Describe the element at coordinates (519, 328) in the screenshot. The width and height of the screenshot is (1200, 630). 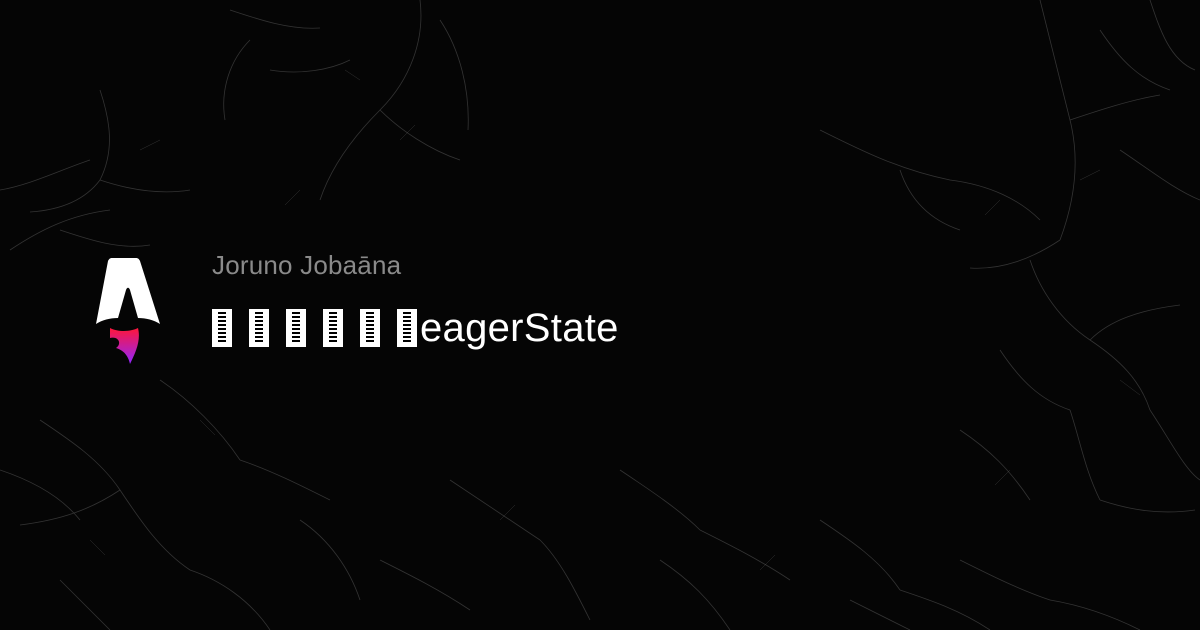
I see `post-title-text: eagerState` at that location.